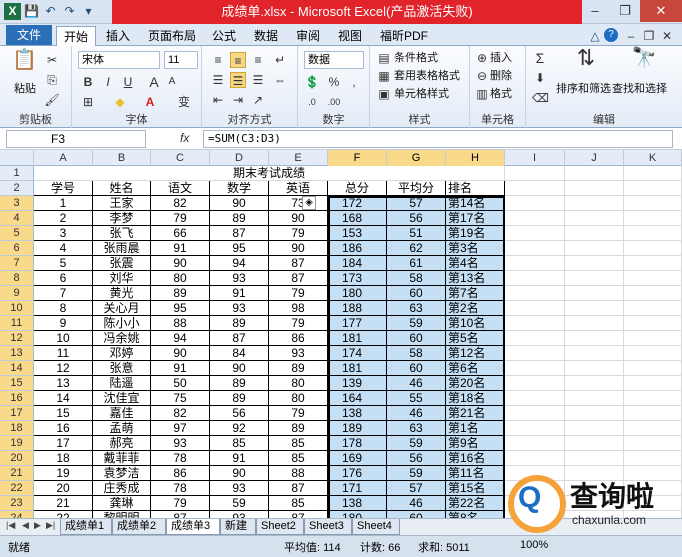 The width and height of the screenshot is (682, 557). I want to click on cell-style-button: 单元格样式, so click(421, 94).